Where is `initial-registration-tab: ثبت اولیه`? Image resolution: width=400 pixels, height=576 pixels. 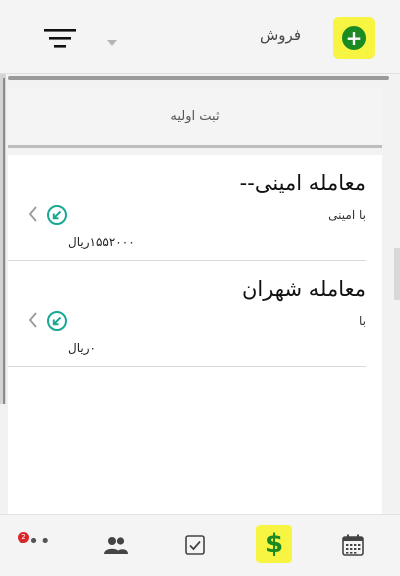
initial-registration-tab: ثبت اولیه is located at coordinates (195, 116).